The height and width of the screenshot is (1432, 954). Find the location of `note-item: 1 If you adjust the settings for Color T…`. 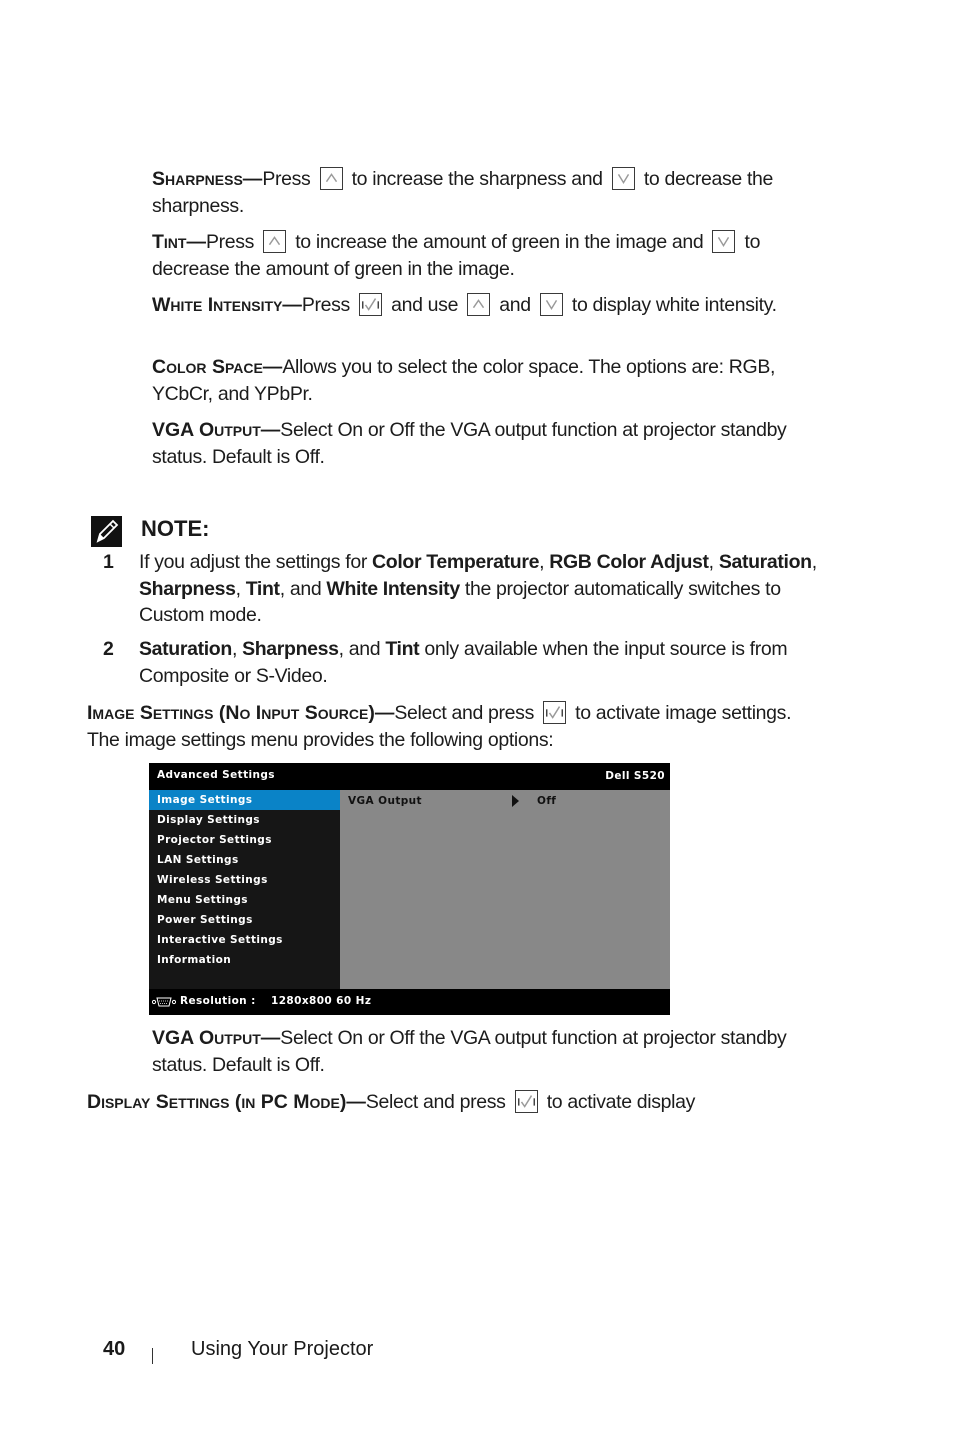

note-item: 1 If you adjust the settings for Color T… is located at coordinates (463, 589).